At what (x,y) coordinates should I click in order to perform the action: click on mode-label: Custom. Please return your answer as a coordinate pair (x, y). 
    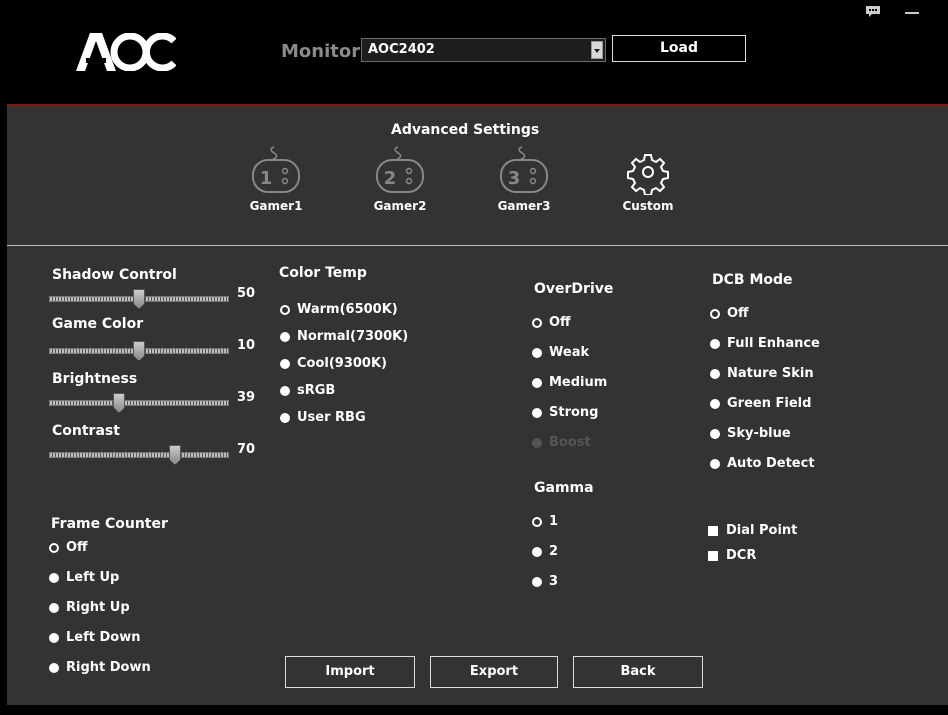
    Looking at the image, I should click on (648, 206).